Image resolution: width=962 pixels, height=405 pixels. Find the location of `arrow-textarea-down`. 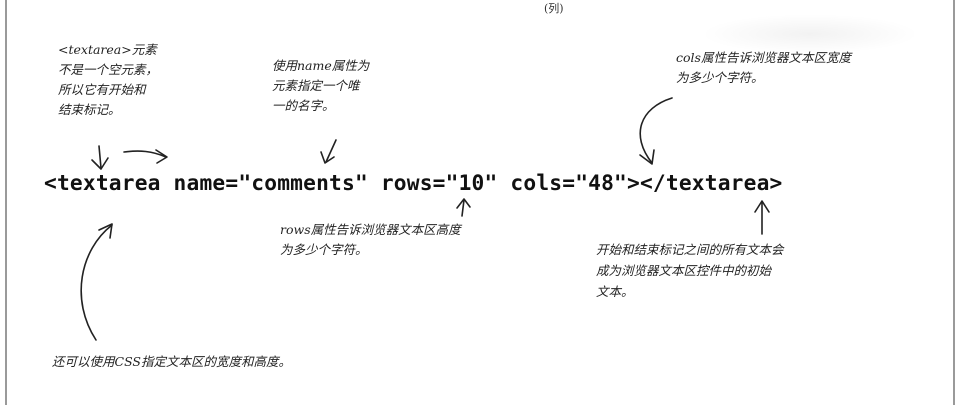

arrow-textarea-down is located at coordinates (100, 157).